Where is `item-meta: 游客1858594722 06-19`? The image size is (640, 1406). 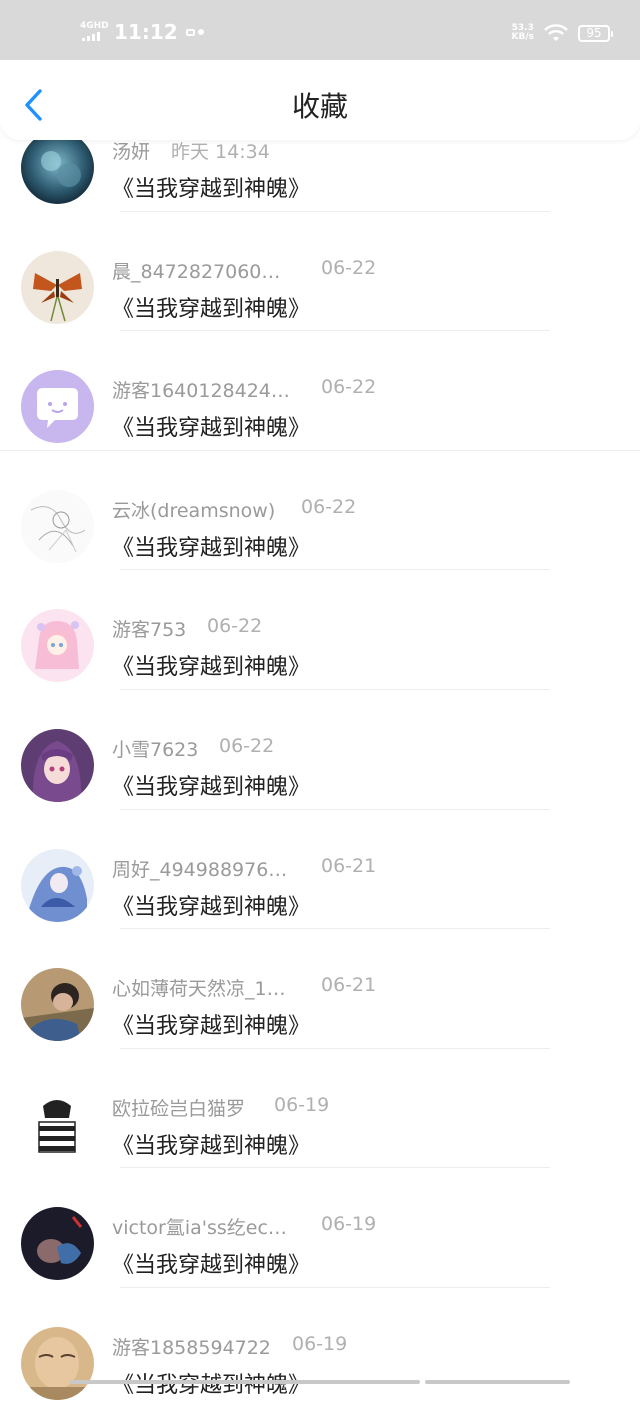
item-meta: 游客1858594722 06-19 is located at coordinates (229, 1346).